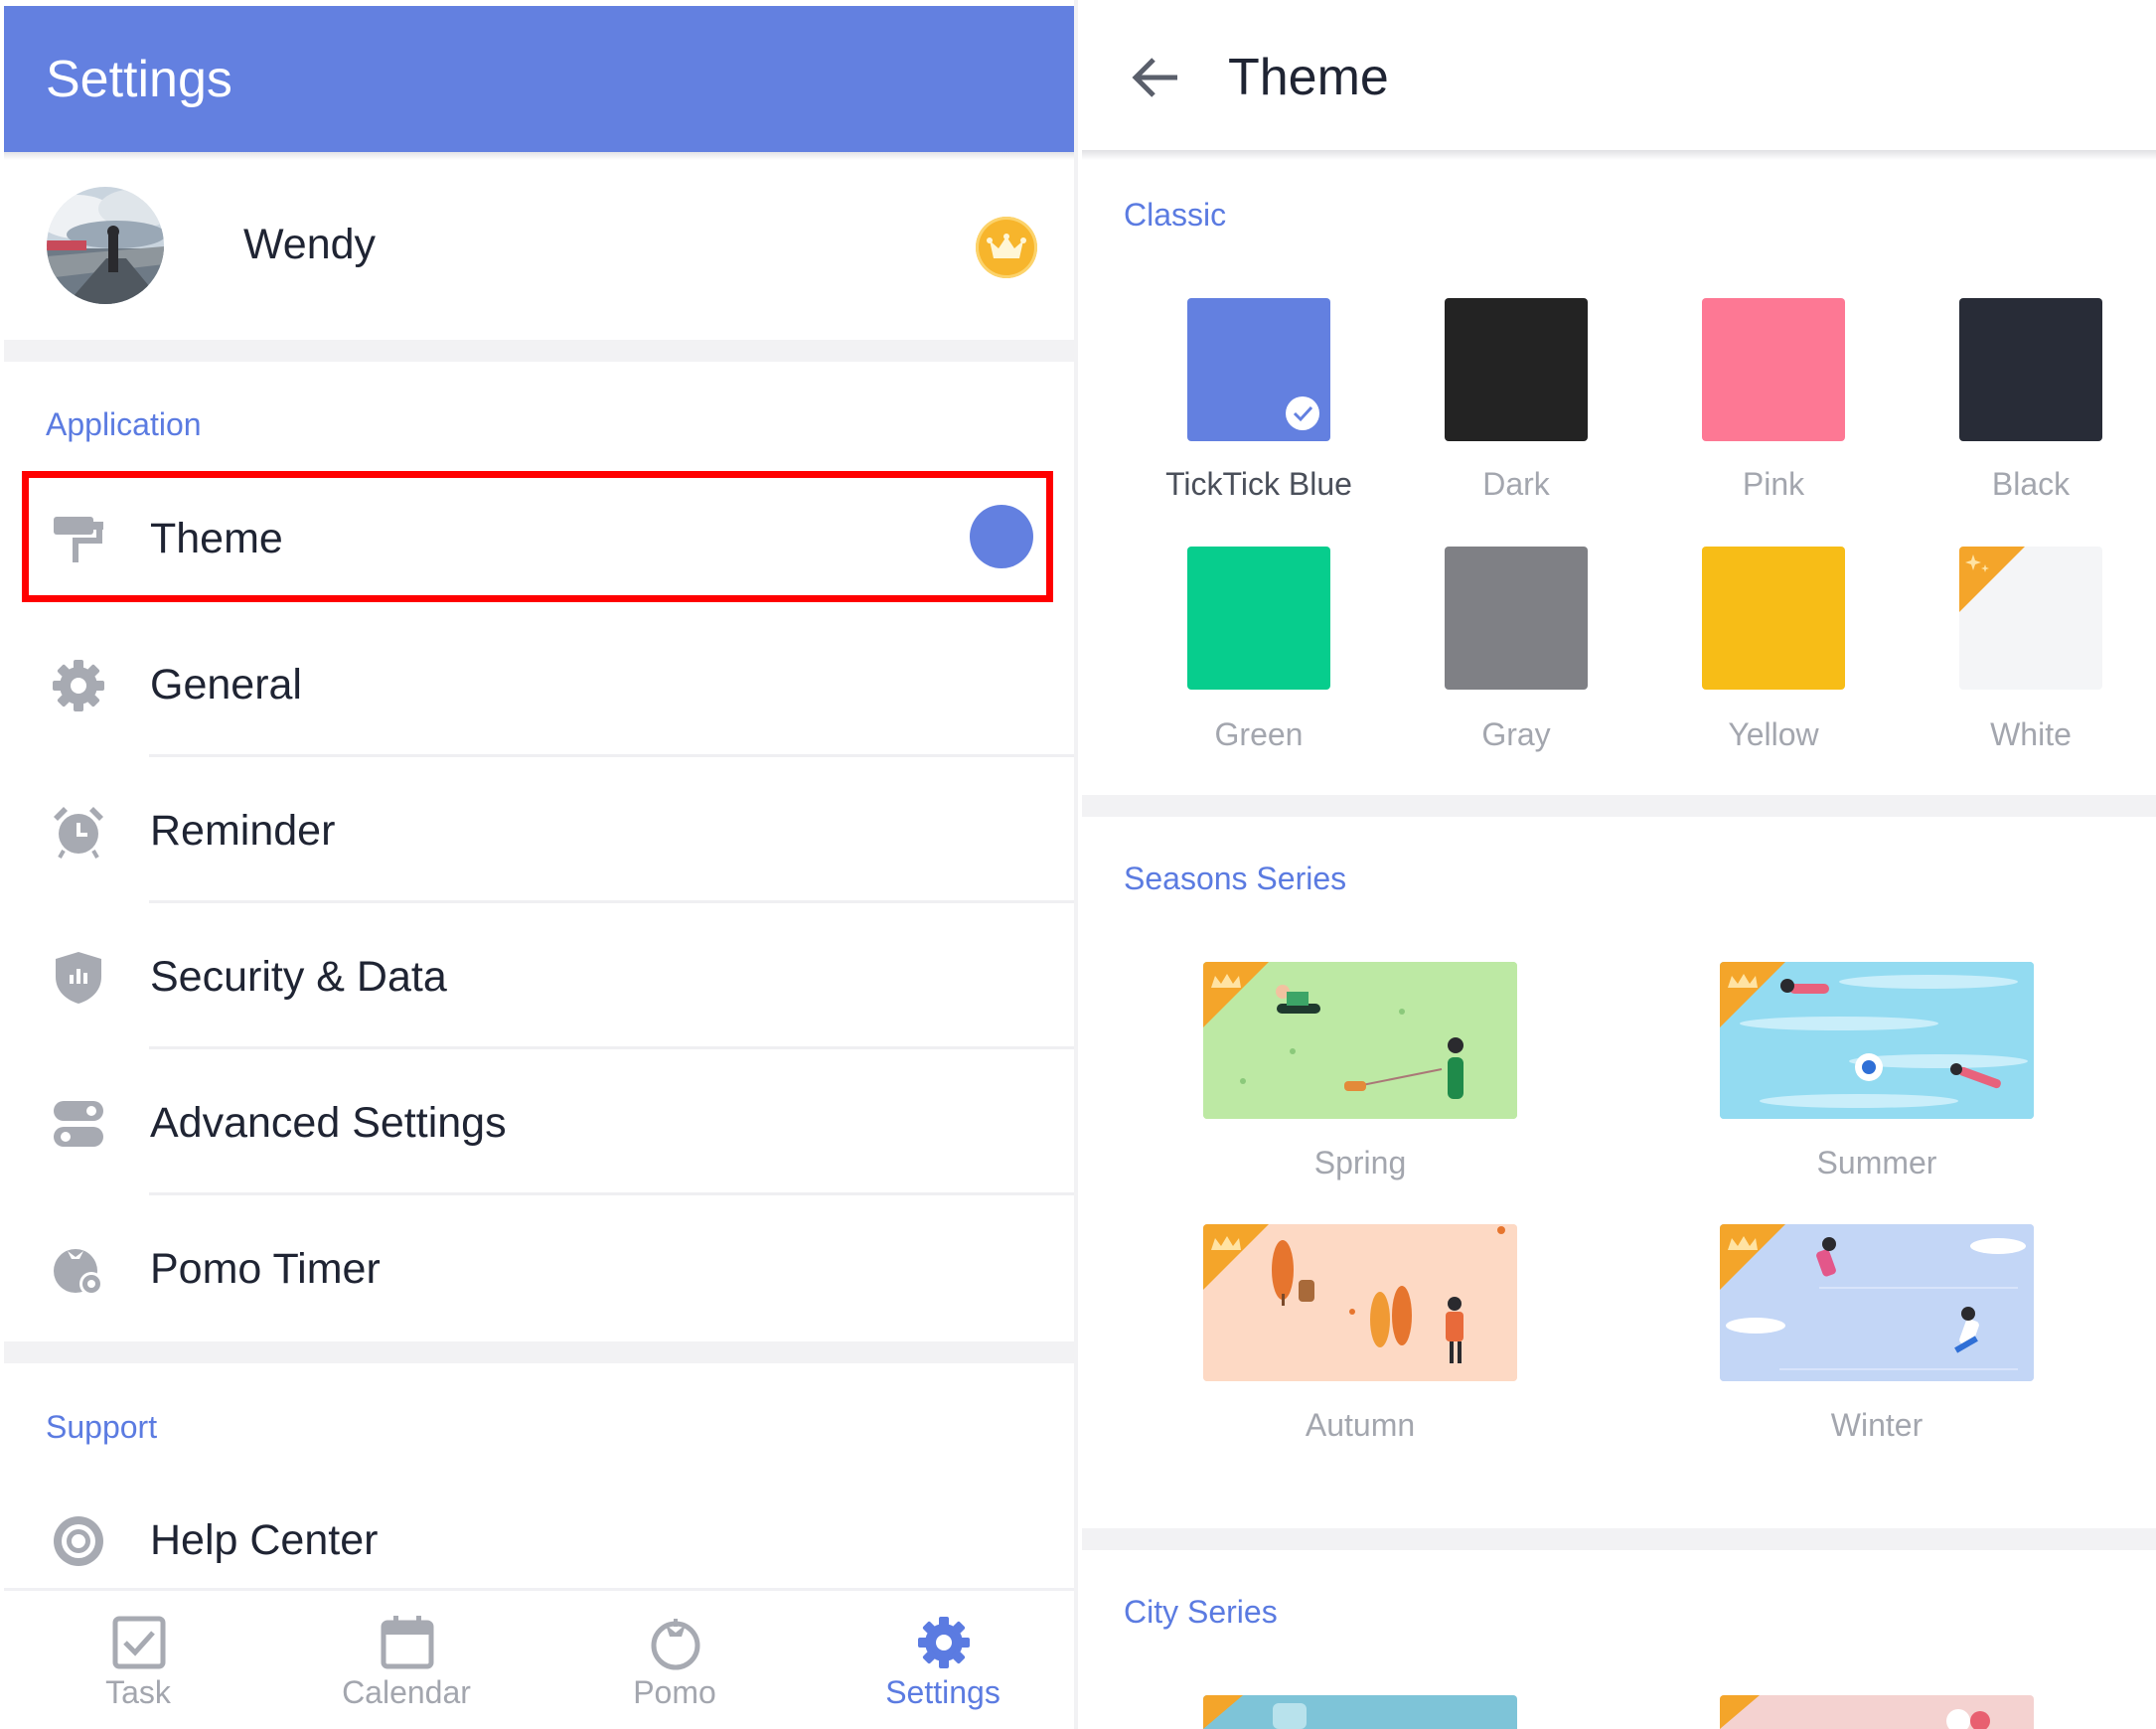 The image size is (2156, 1729). I want to click on menu-label: Help Center, so click(264, 1540).